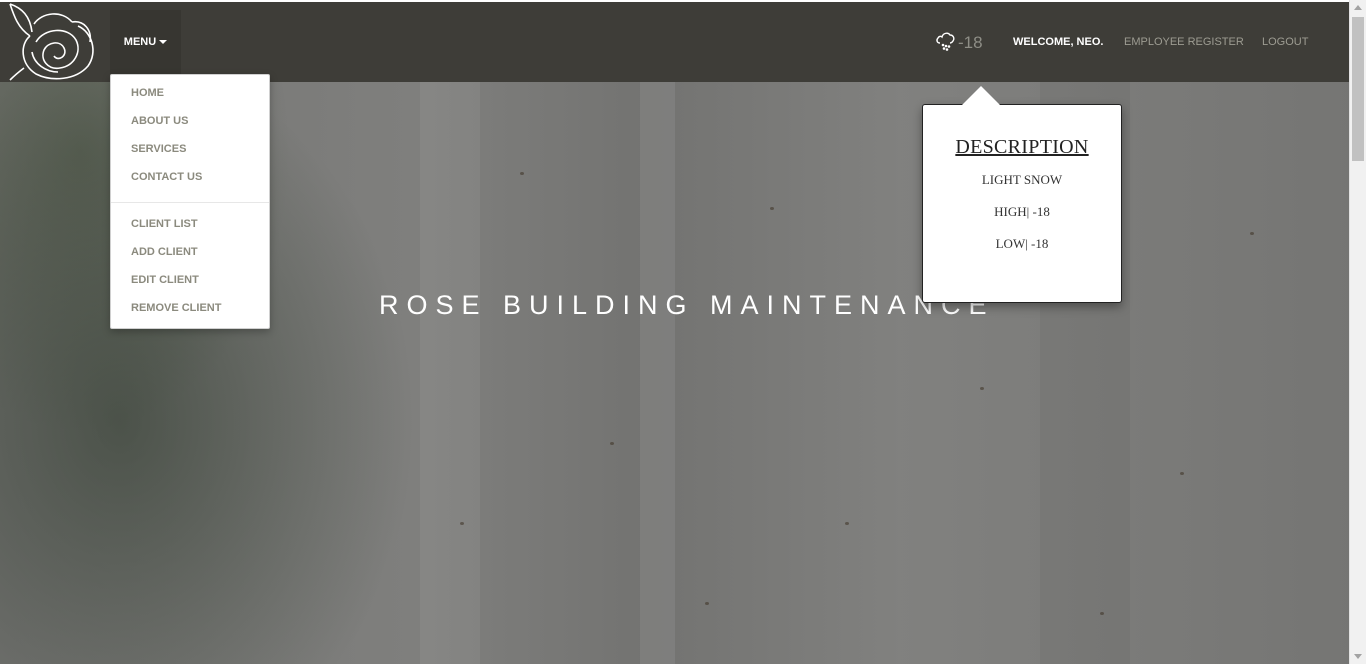  What do you see at coordinates (970, 42) in the screenshot?
I see `weather-temperature: -18` at bounding box center [970, 42].